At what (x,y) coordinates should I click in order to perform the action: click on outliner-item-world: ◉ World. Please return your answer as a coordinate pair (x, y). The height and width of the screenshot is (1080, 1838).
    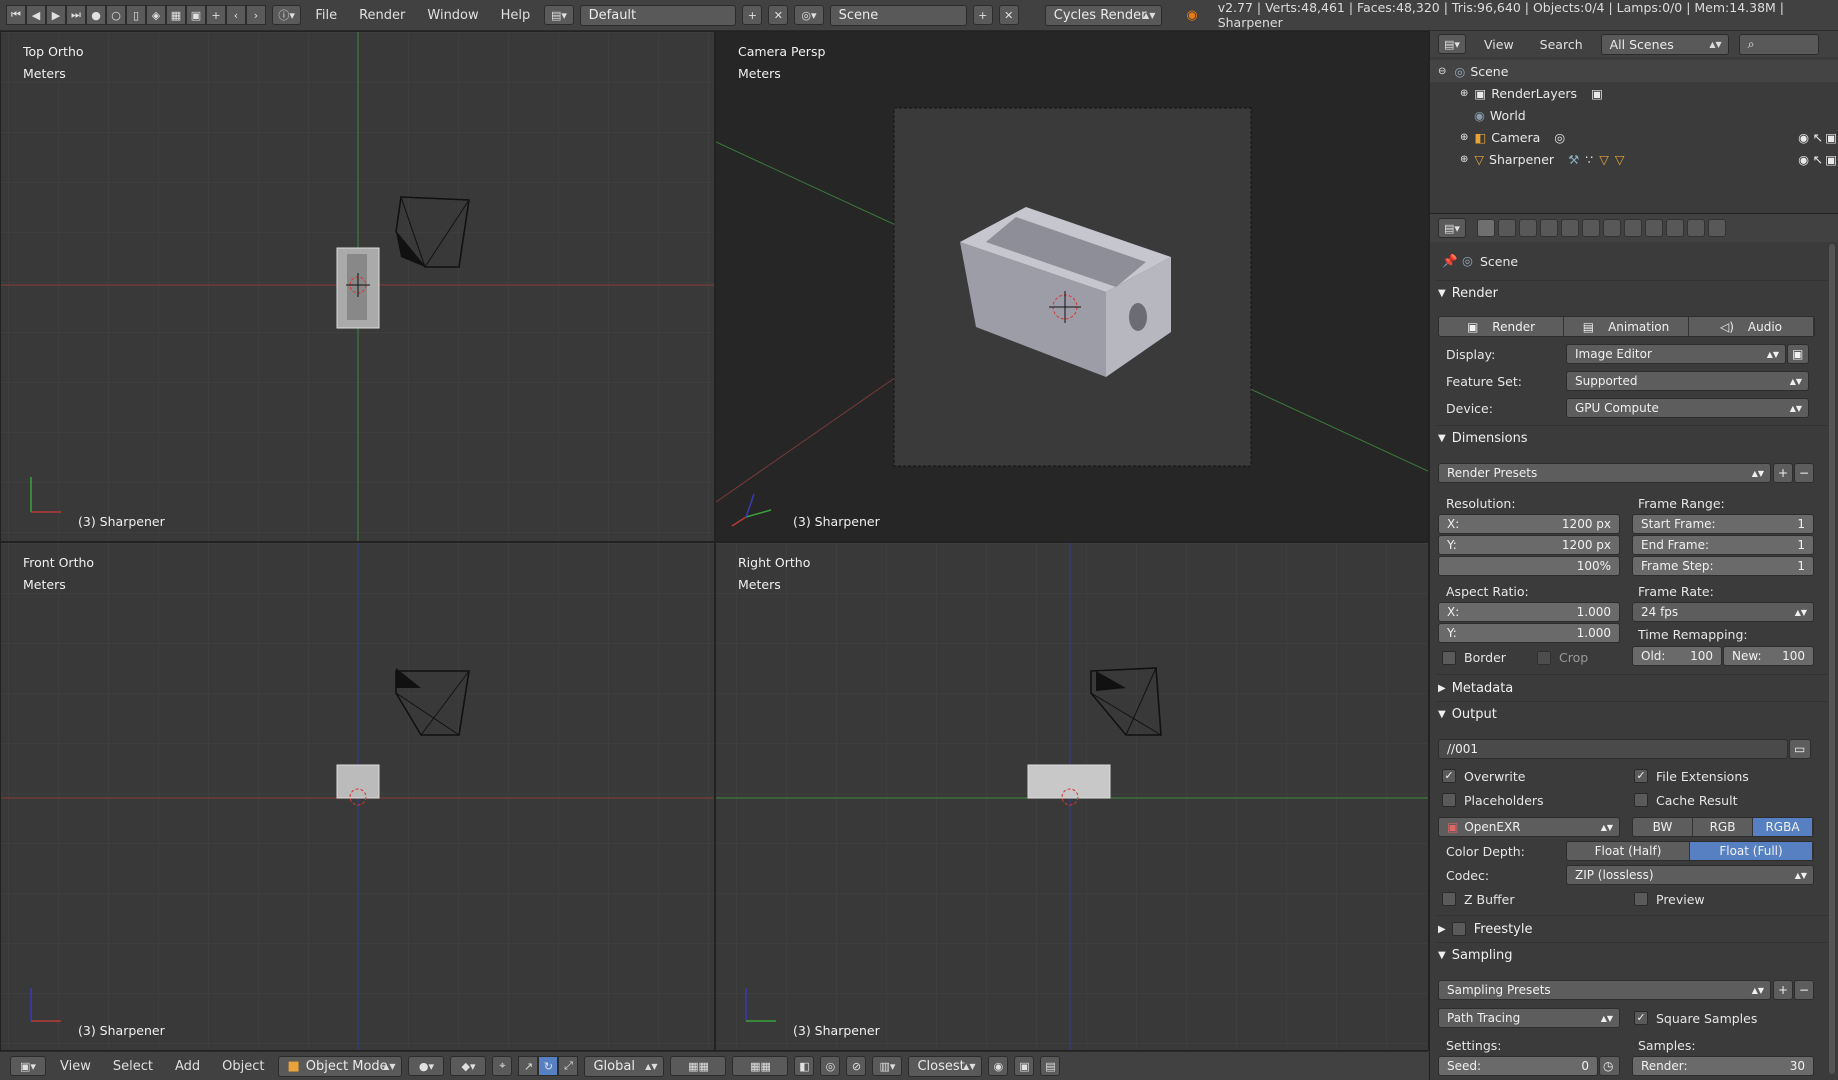
    Looking at the image, I should click on (1634, 115).